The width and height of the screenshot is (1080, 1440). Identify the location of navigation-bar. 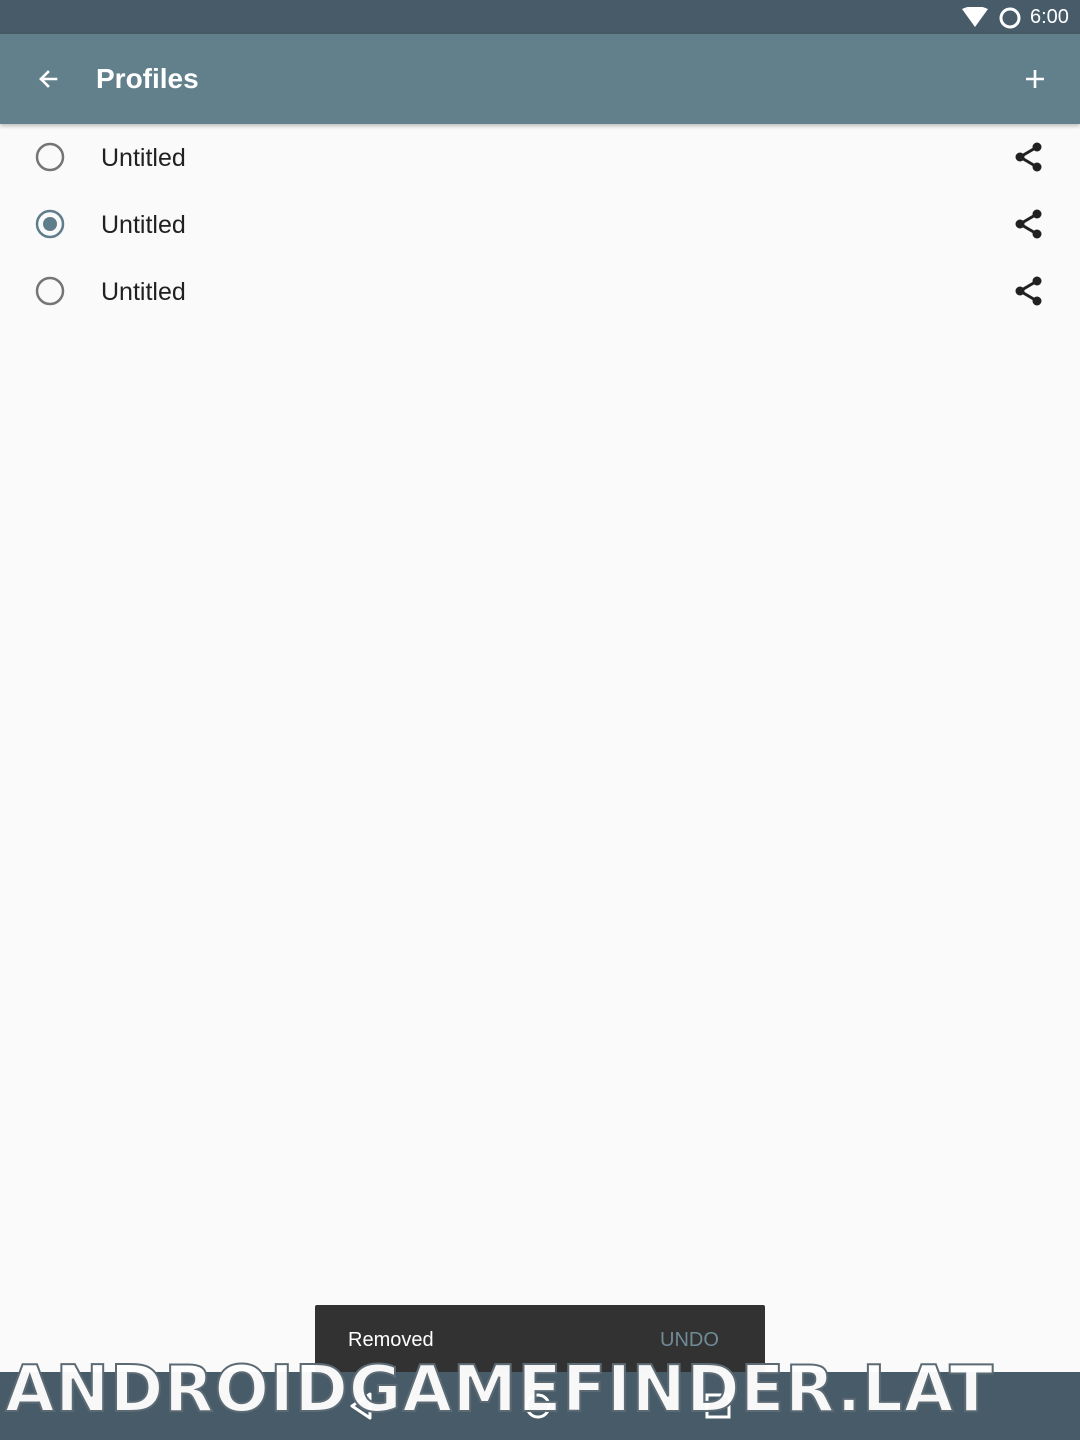
(540, 1406).